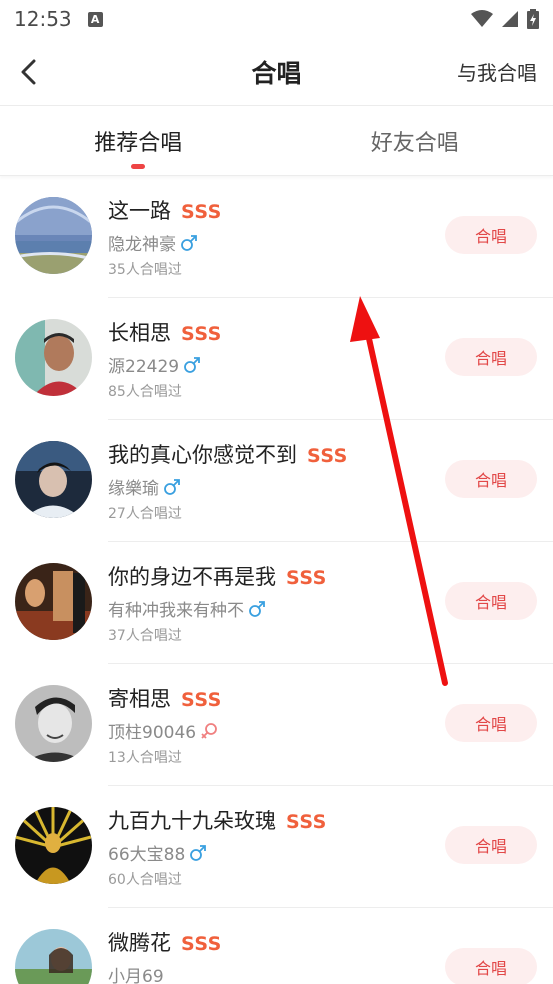 This screenshot has height=984, width=553. Describe the element at coordinates (276, 481) in the screenshot. I see `list-item: 我的真心你感觉不到 SSS 缘樂瑜 27人合唱过 合唱` at that location.